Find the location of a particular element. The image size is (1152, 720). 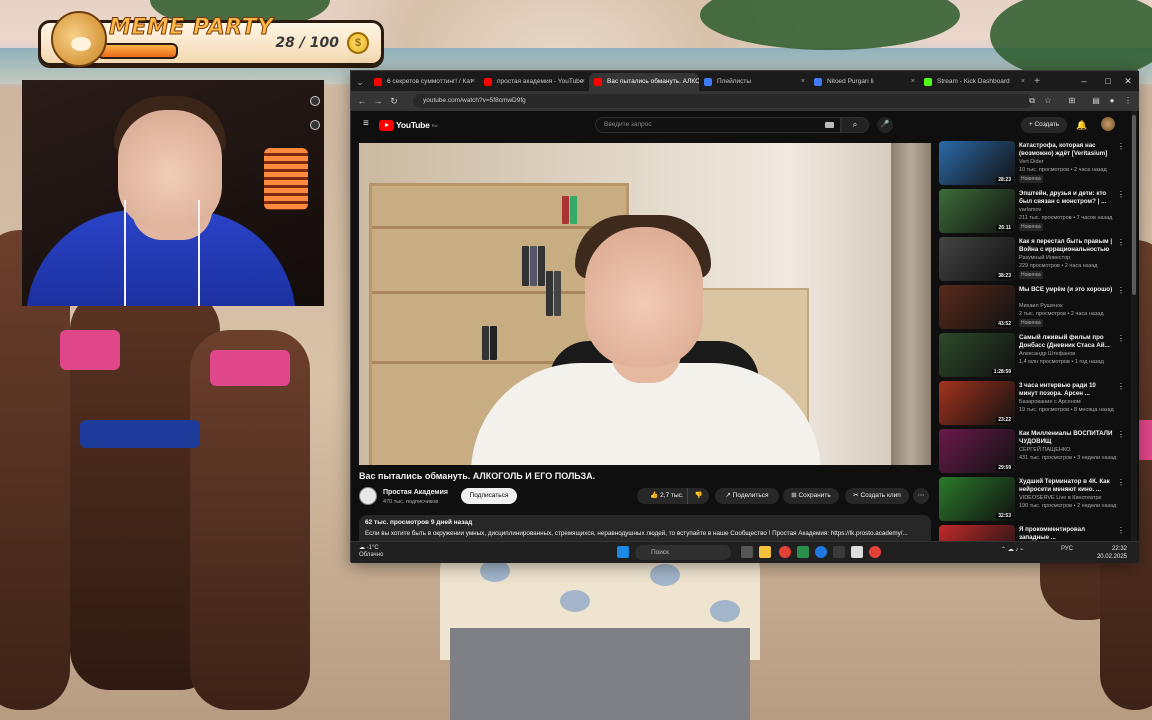

chrome-icon is located at coordinates (785, 552).